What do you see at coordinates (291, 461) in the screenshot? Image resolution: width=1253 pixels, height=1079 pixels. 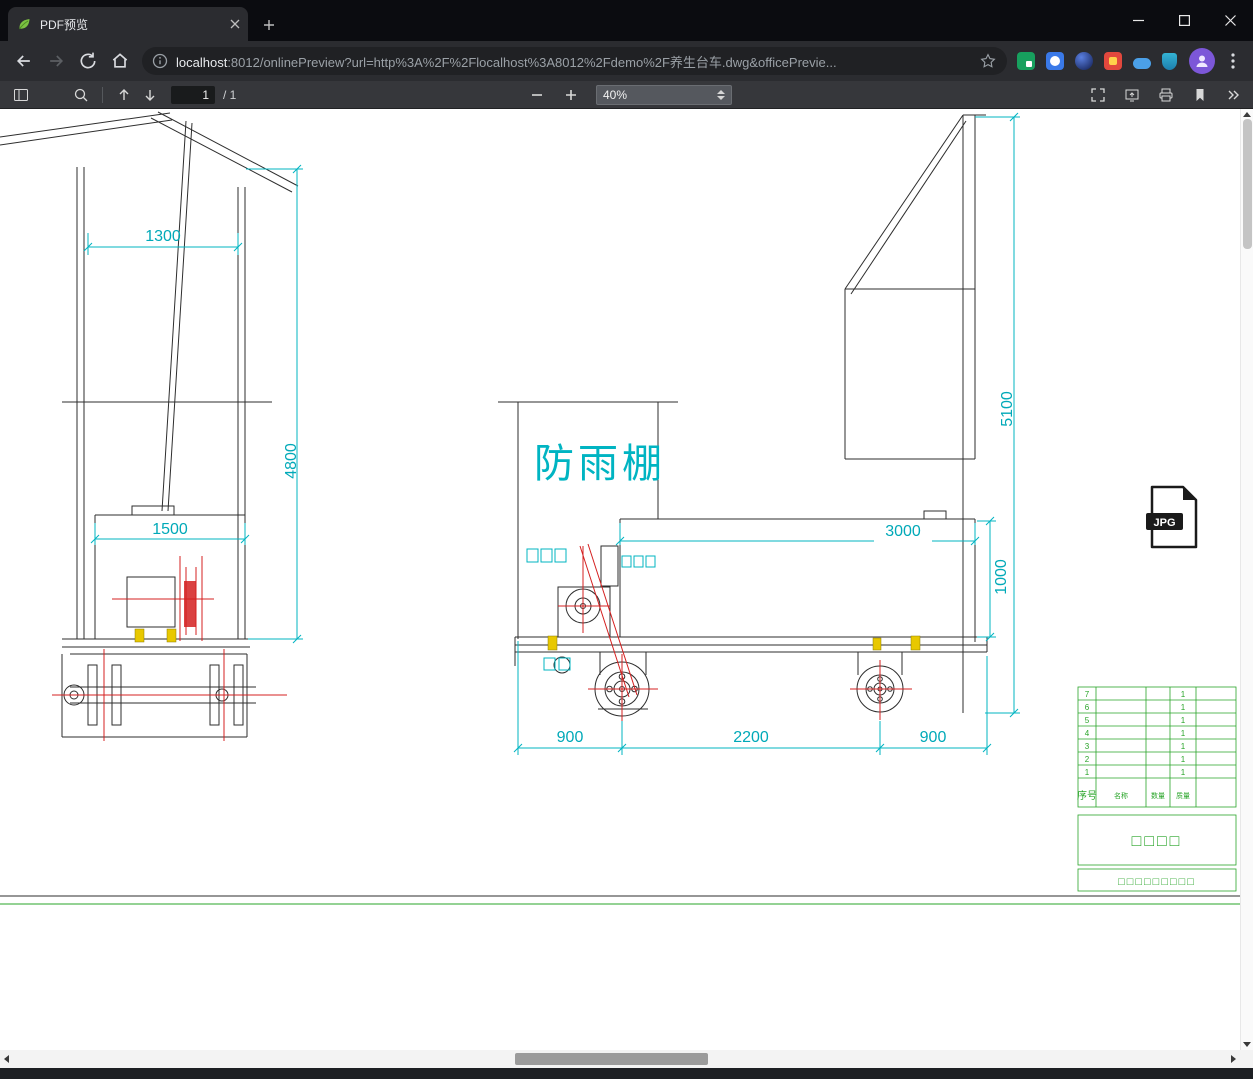 I see `dim-front-height: 4800` at bounding box center [291, 461].